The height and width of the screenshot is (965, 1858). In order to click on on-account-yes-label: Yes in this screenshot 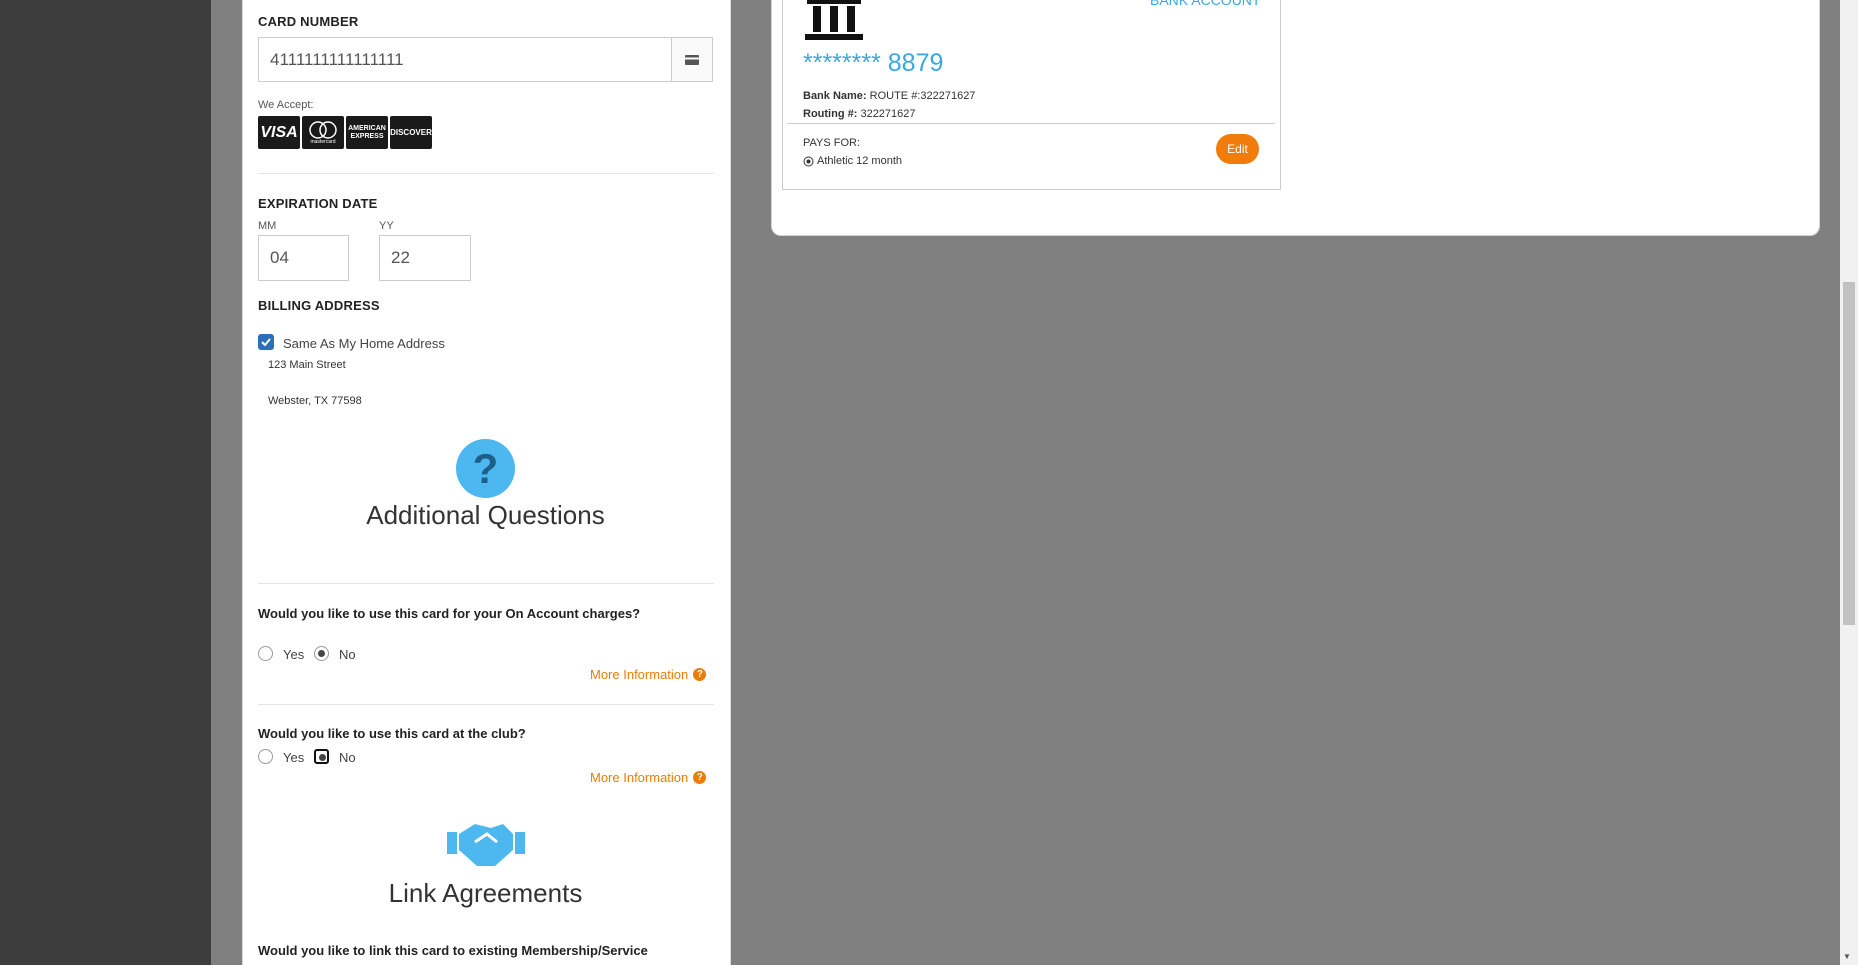, I will do `click(294, 654)`.